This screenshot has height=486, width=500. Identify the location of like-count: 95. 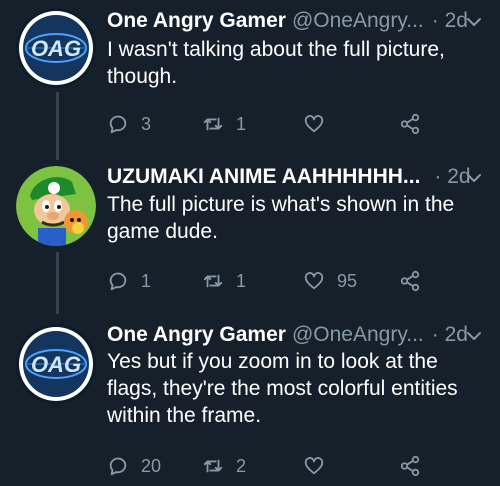
(347, 280).